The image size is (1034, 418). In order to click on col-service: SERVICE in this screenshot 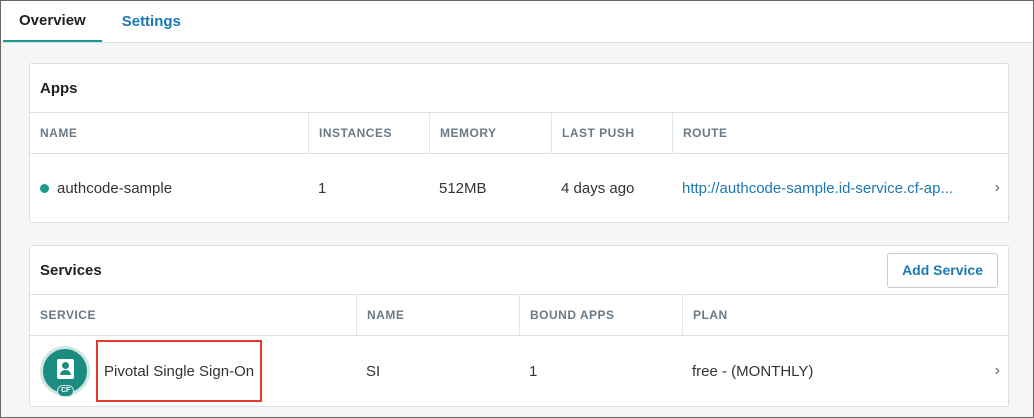, I will do `click(193, 315)`.